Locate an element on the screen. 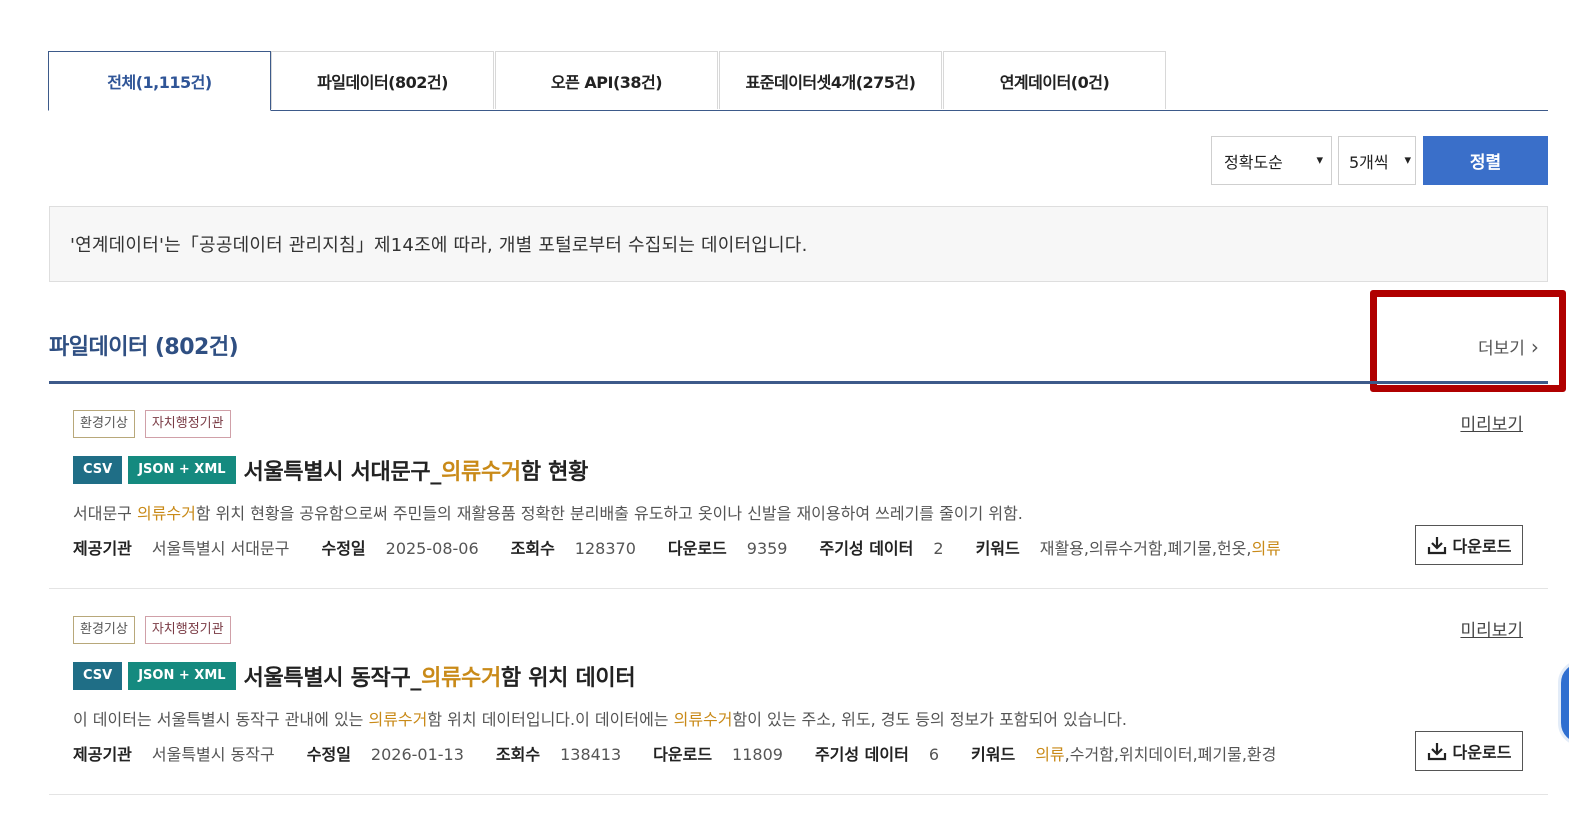 Image resolution: width=1569 pixels, height=813 pixels. item-title-row: CSV JSON + XML 서울특별시 서대문구_의류수거함 현황 is located at coordinates (330, 470).